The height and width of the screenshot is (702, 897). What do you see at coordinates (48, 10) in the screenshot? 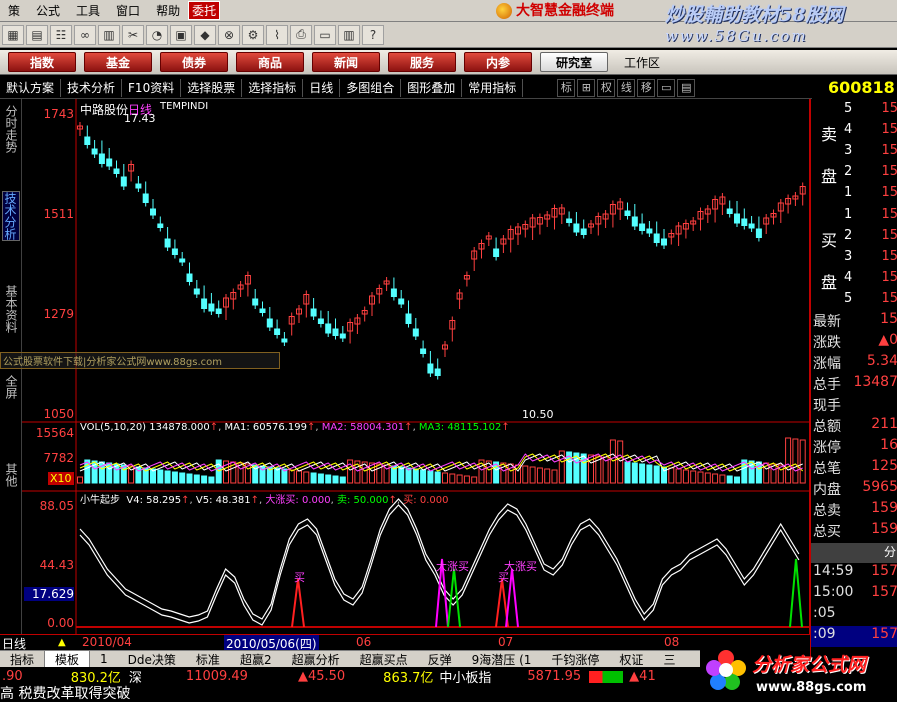
I see `menu-item-formula: 公式` at bounding box center [48, 10].